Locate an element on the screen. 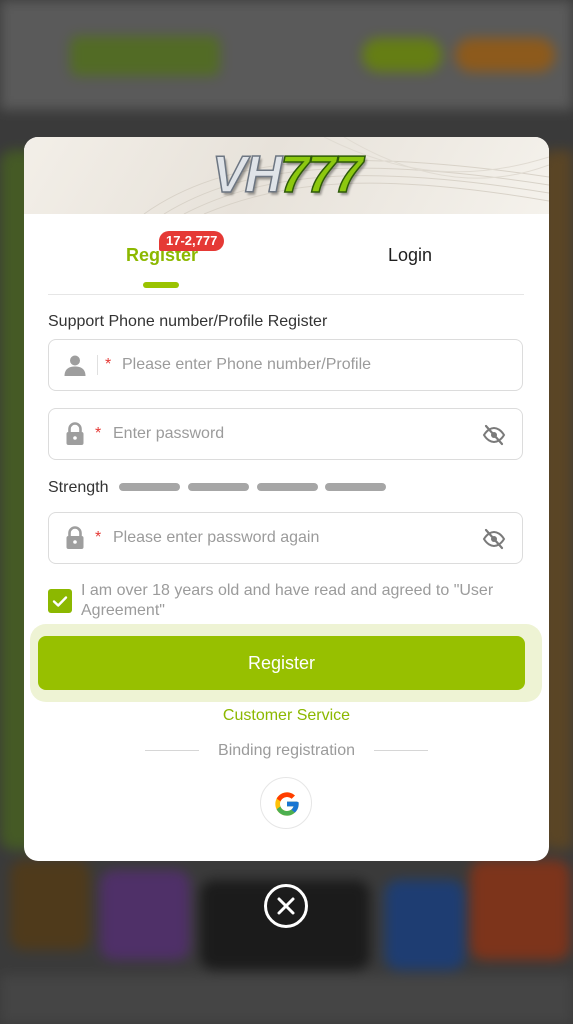 This screenshot has width=573, height=1024. confirm-password-field: * is located at coordinates (285, 538).